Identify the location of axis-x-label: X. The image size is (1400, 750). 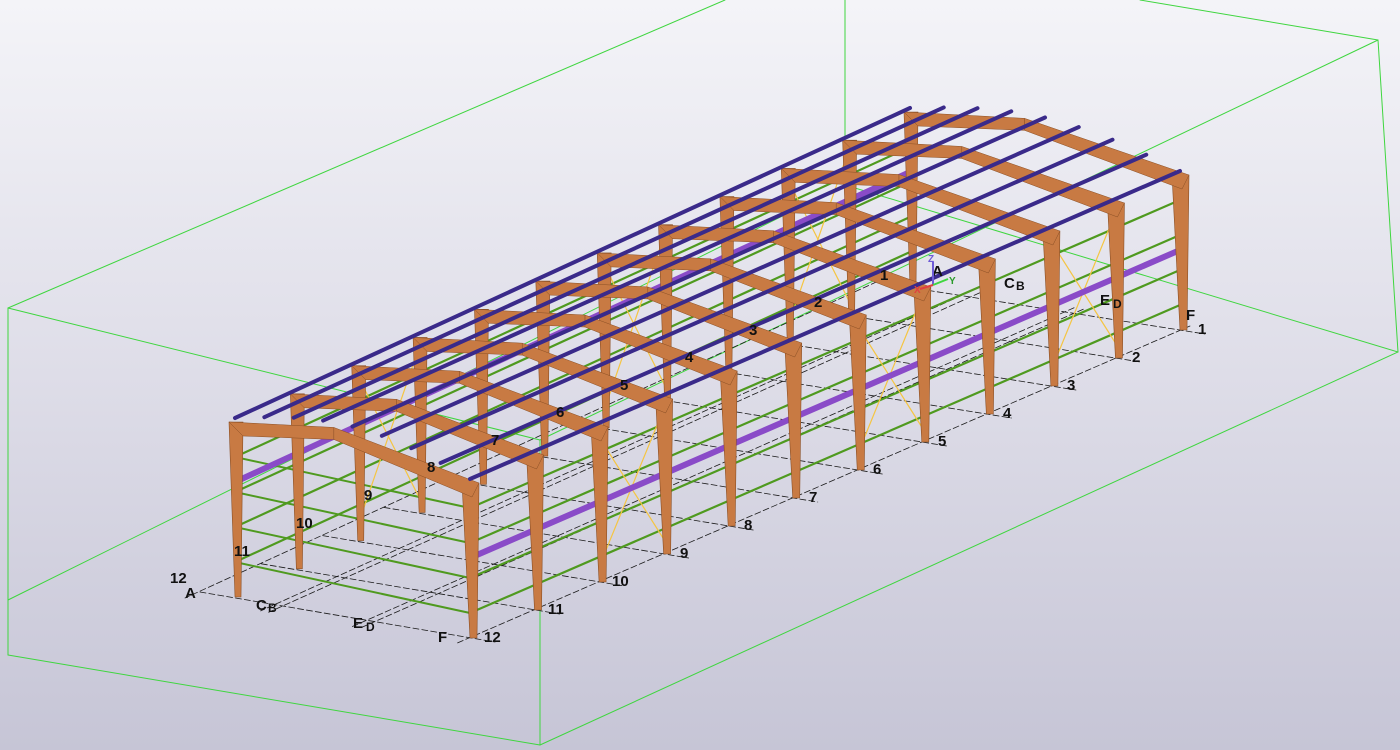
(917, 290).